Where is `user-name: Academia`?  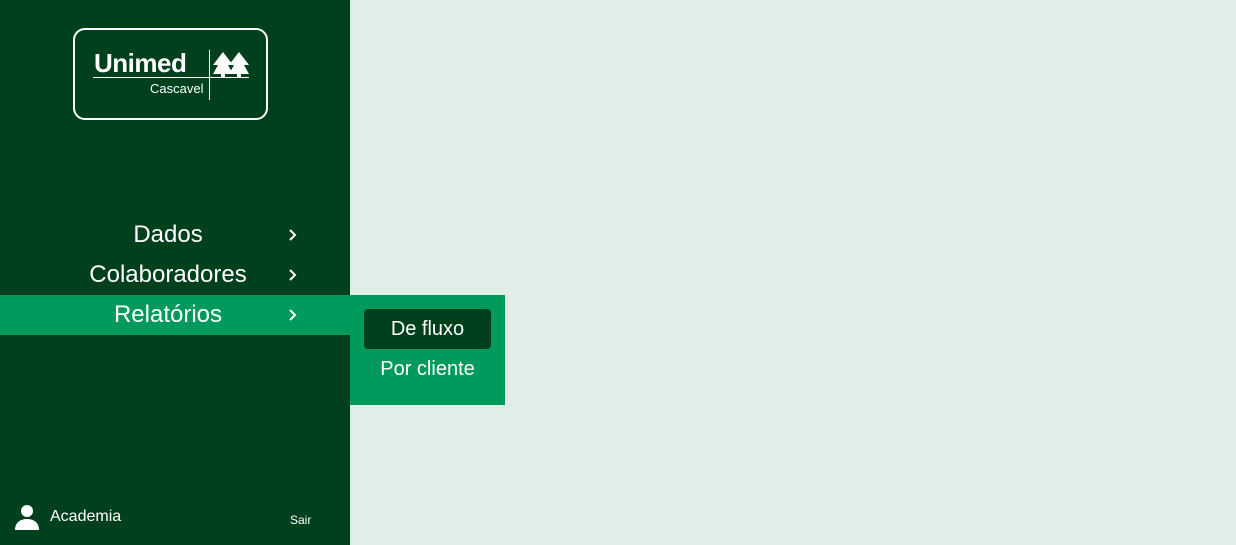 user-name: Academia is located at coordinates (86, 516).